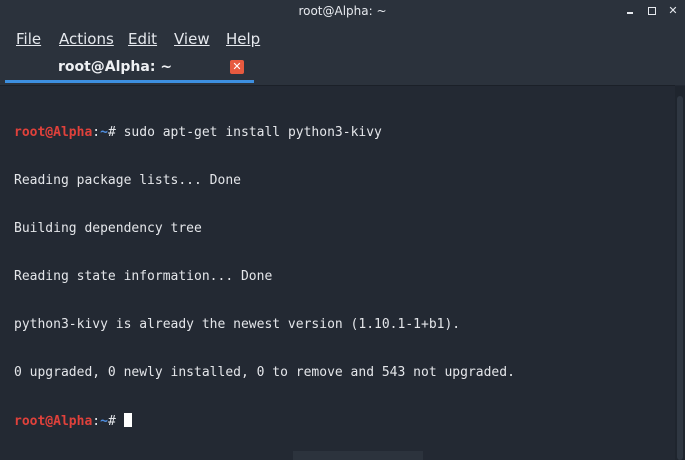  What do you see at coordinates (630, 11) in the screenshot?
I see `minimize-icon` at bounding box center [630, 11].